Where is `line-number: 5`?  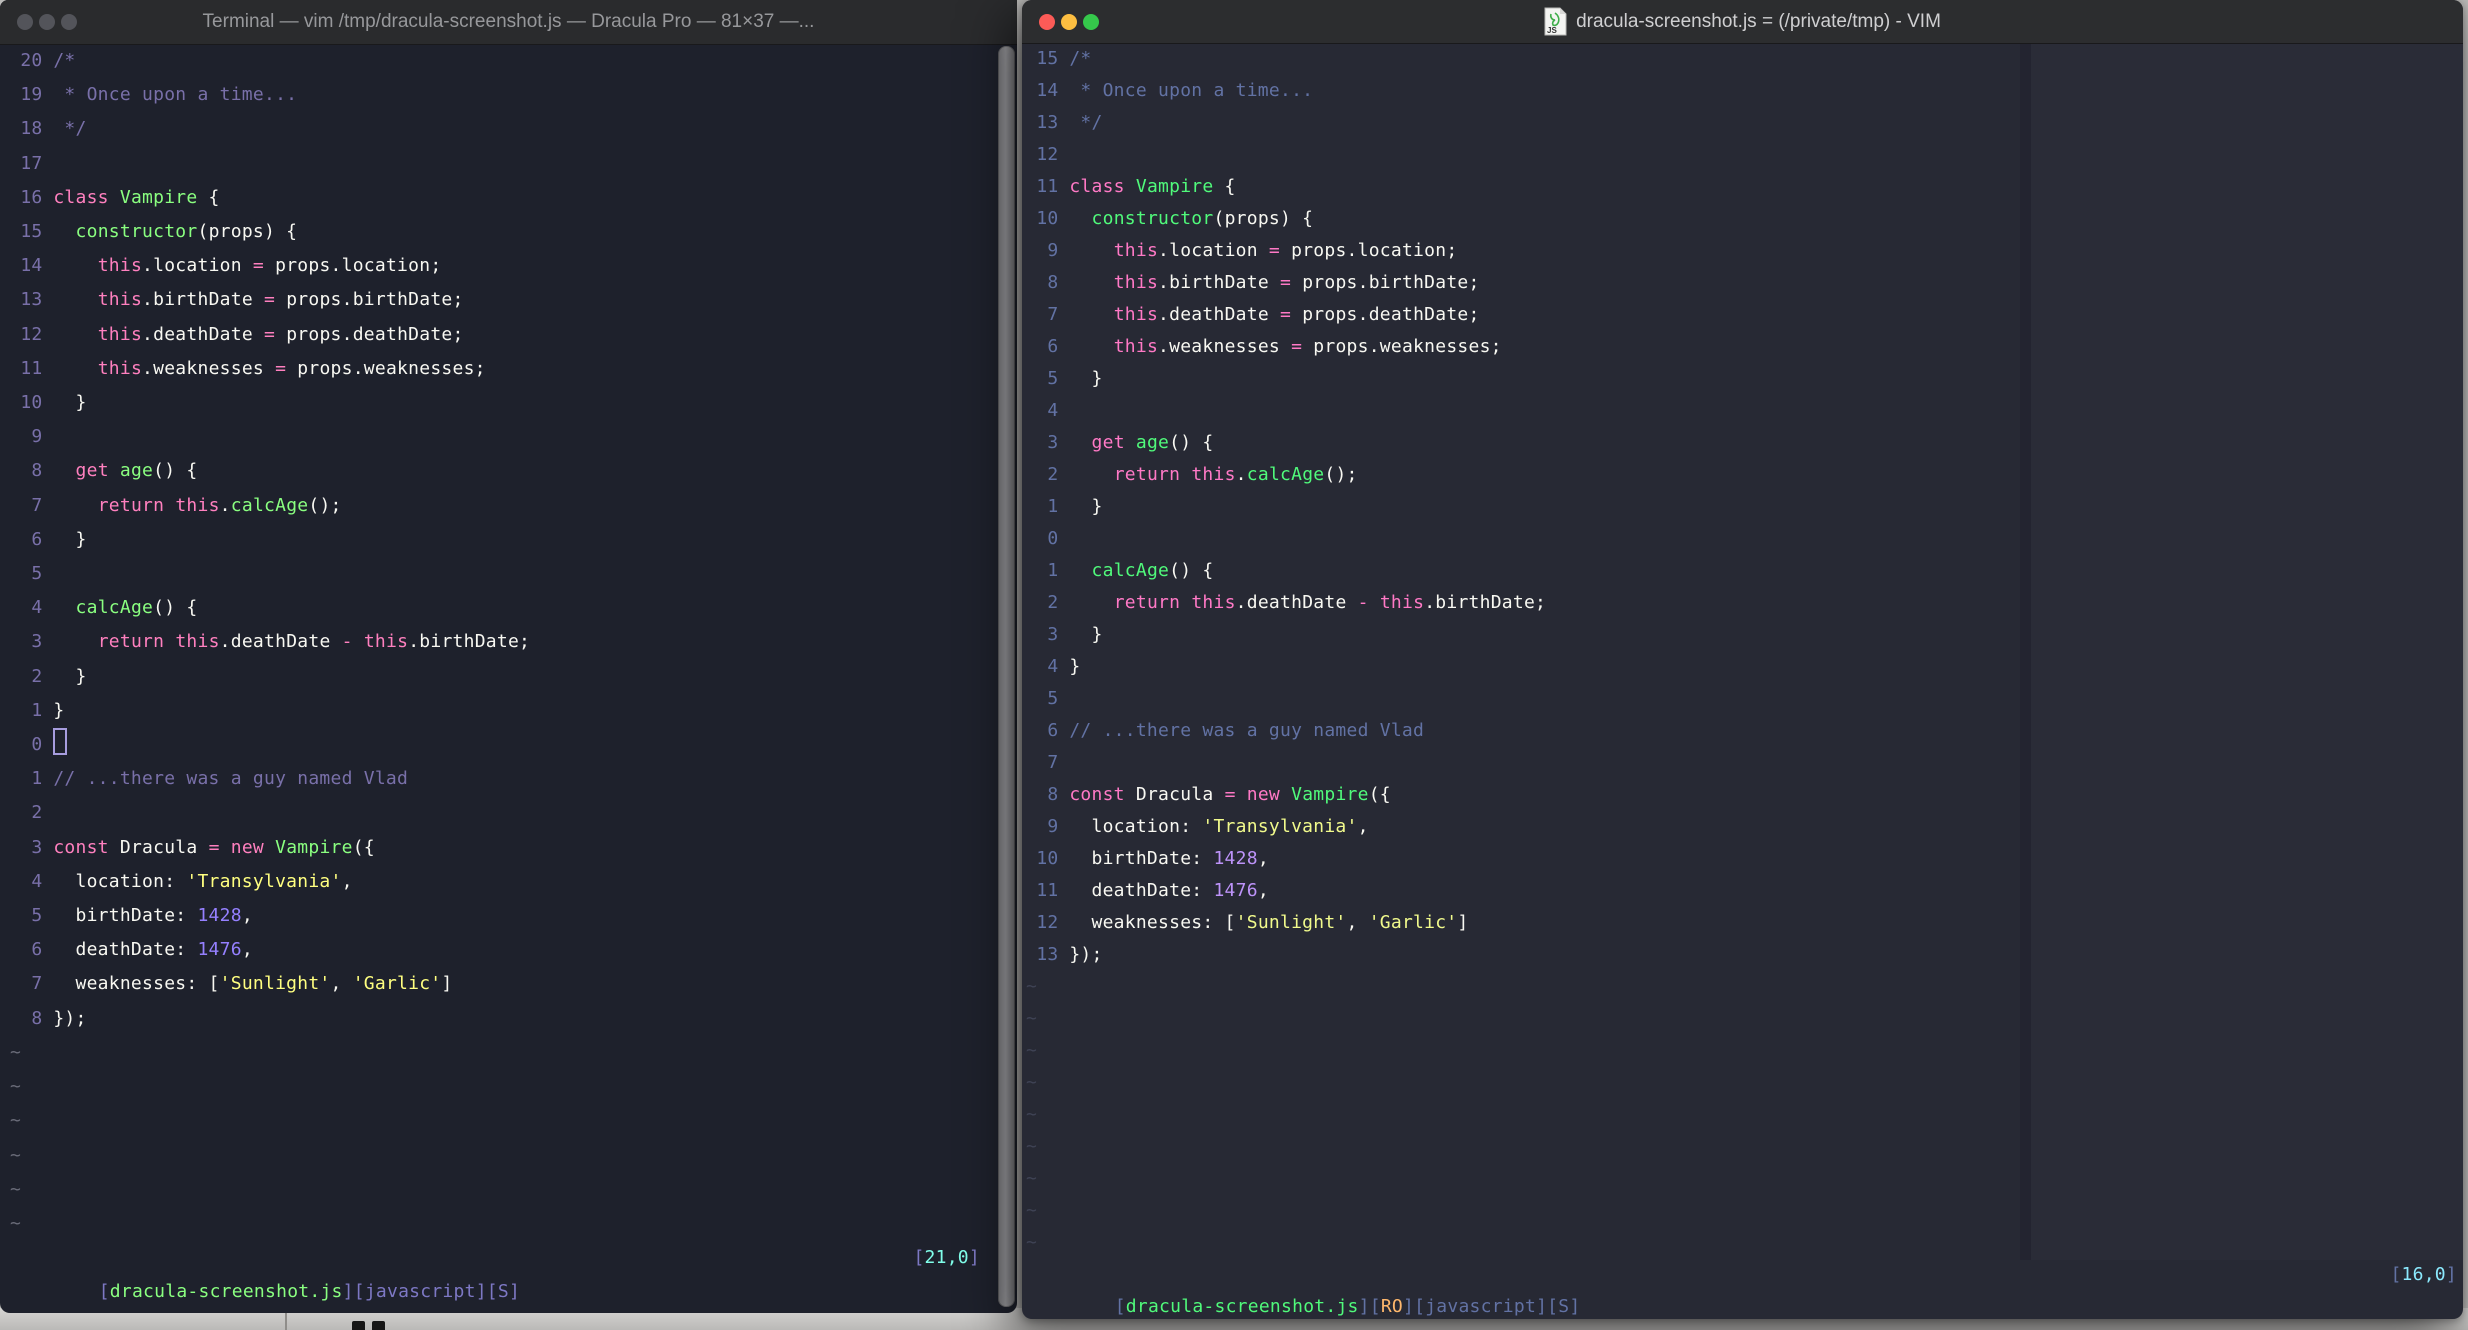
line-number: 5 is located at coordinates (1053, 378).